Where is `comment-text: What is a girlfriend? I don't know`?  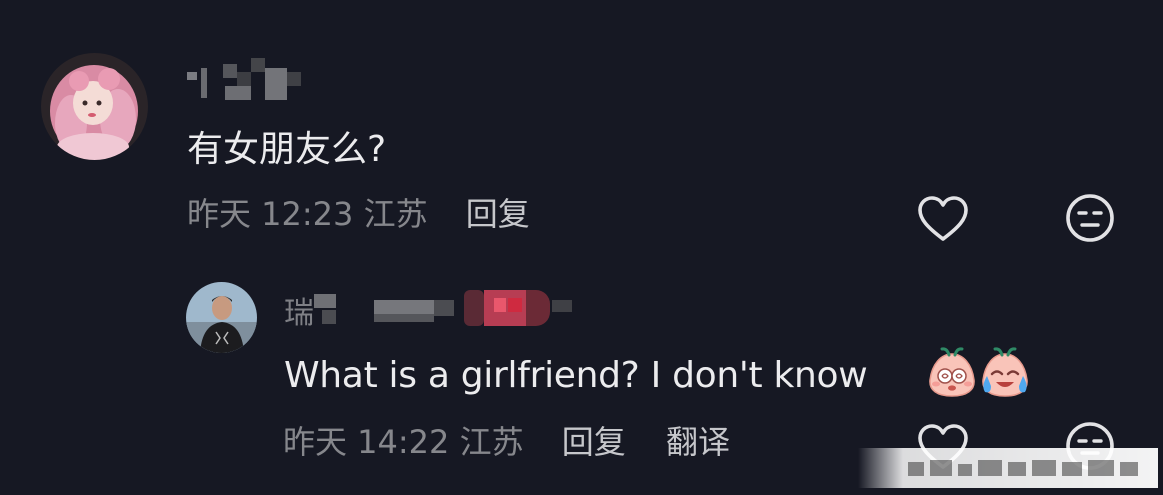
comment-text: What is a girlfriend? I don't know is located at coordinates (576, 375).